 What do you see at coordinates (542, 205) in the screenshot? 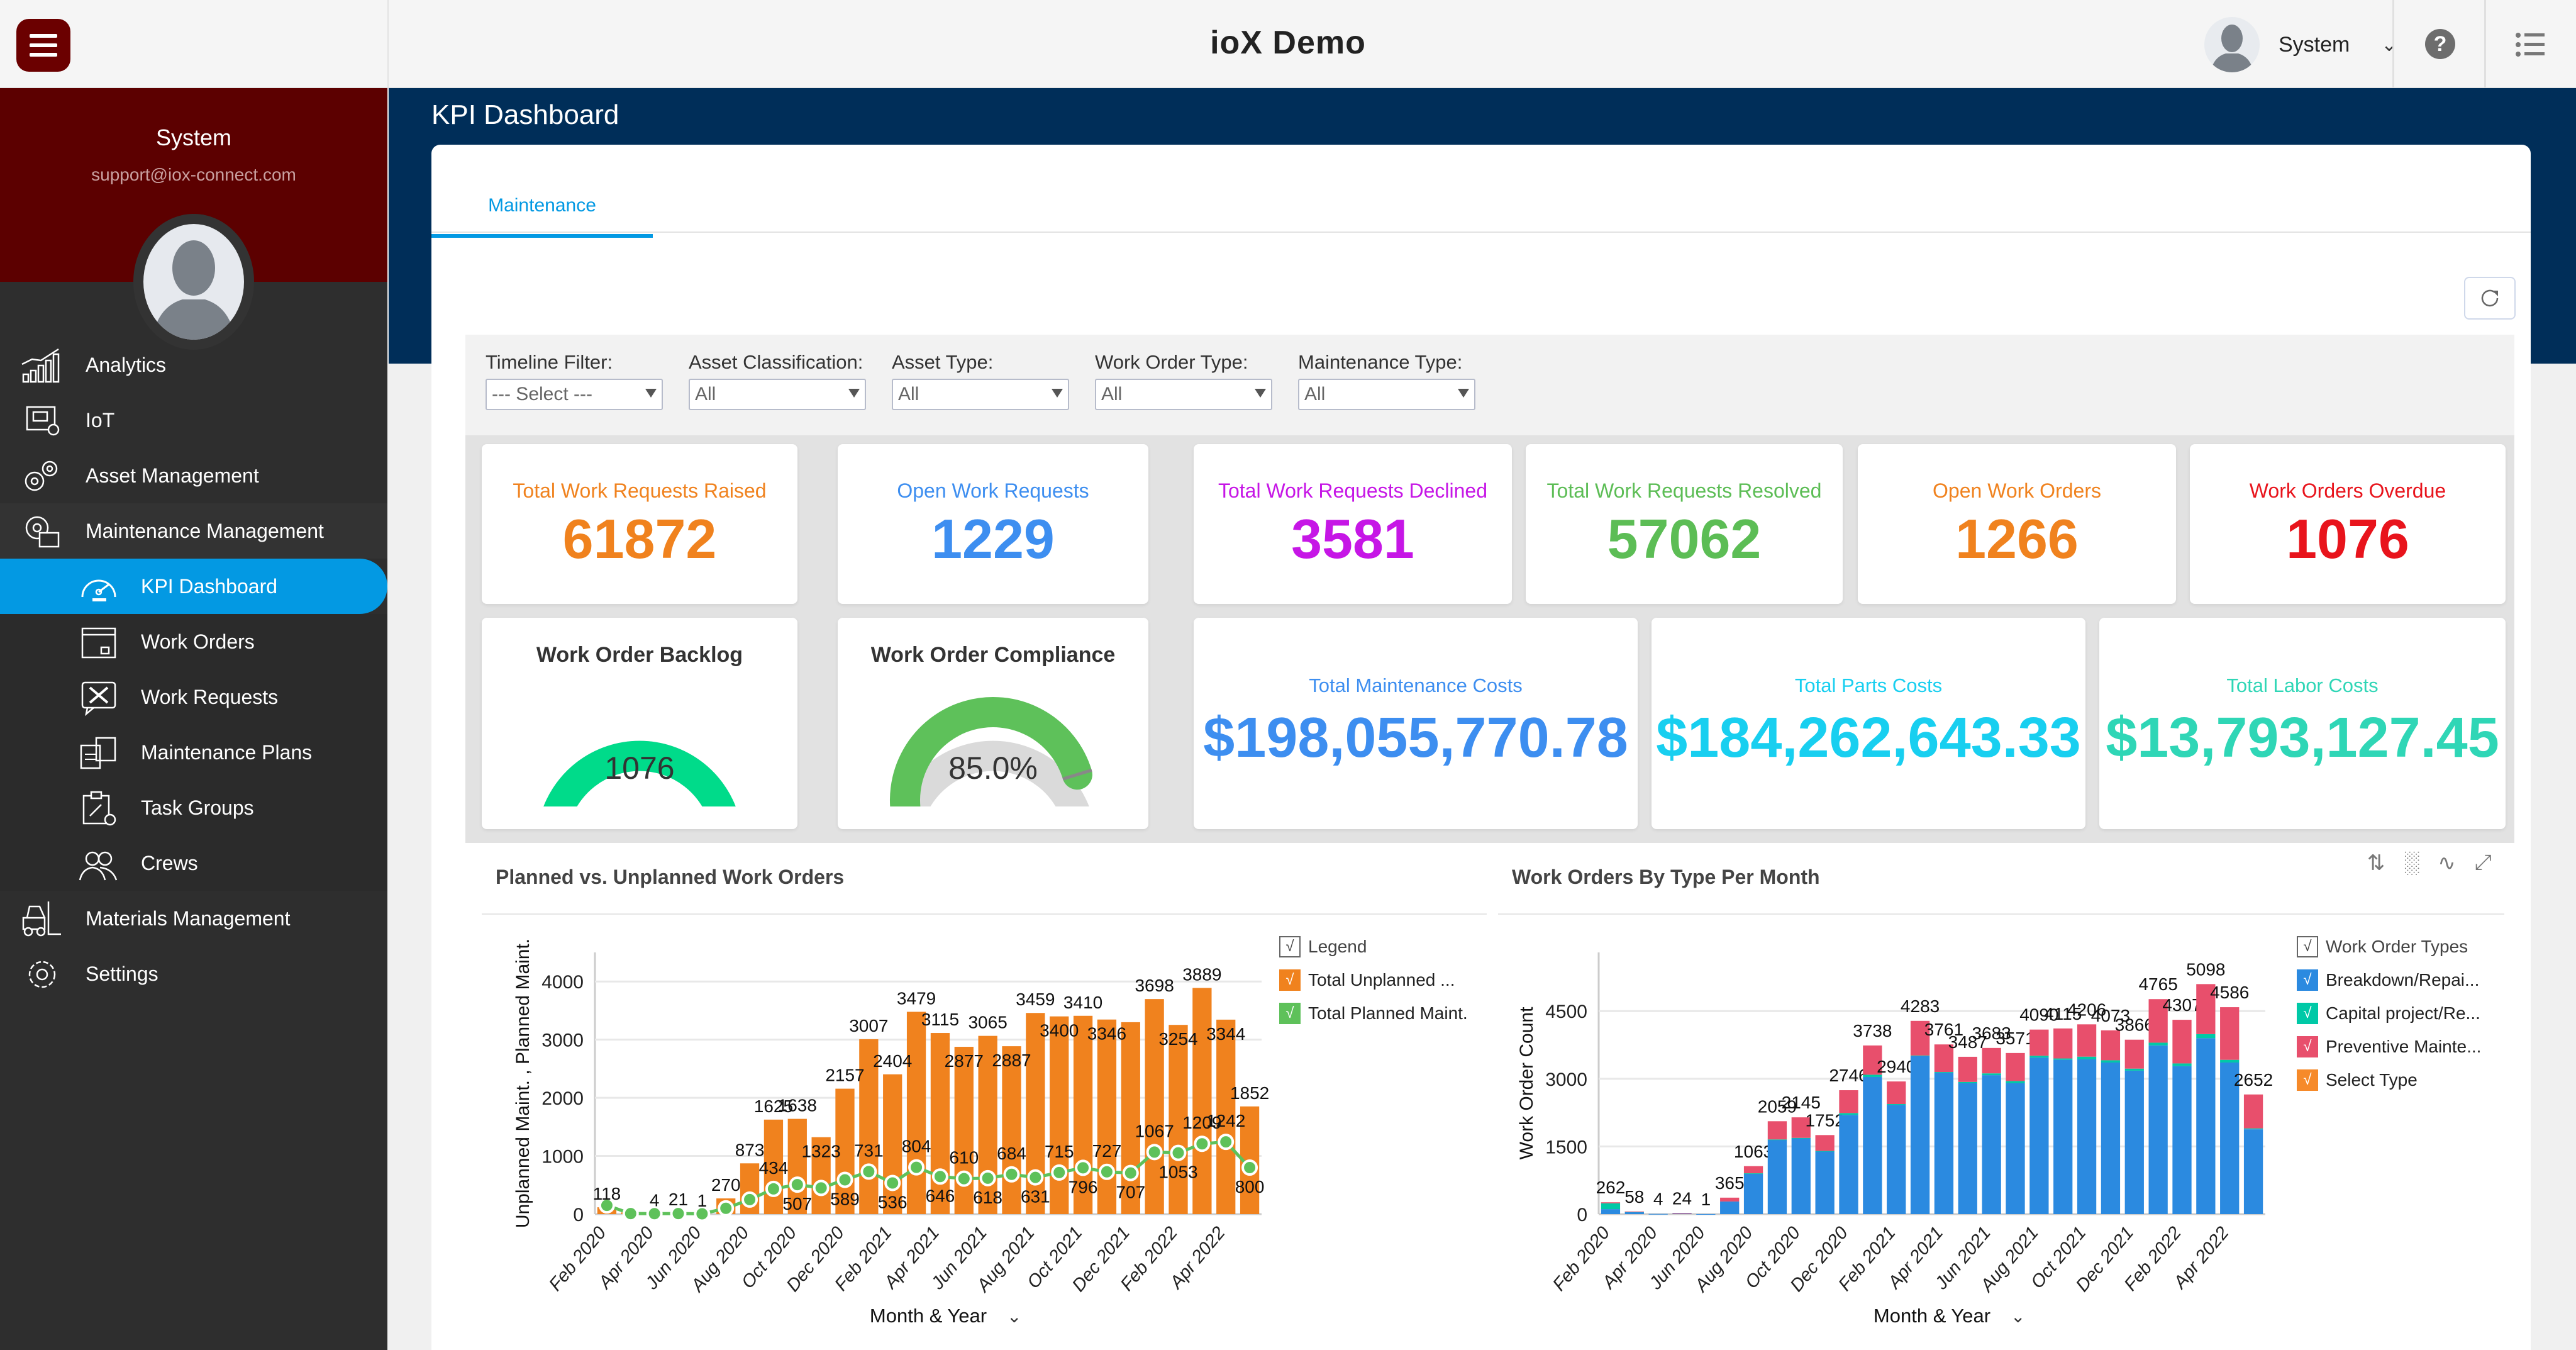
I see `tab-maintenance: Maintenance` at bounding box center [542, 205].